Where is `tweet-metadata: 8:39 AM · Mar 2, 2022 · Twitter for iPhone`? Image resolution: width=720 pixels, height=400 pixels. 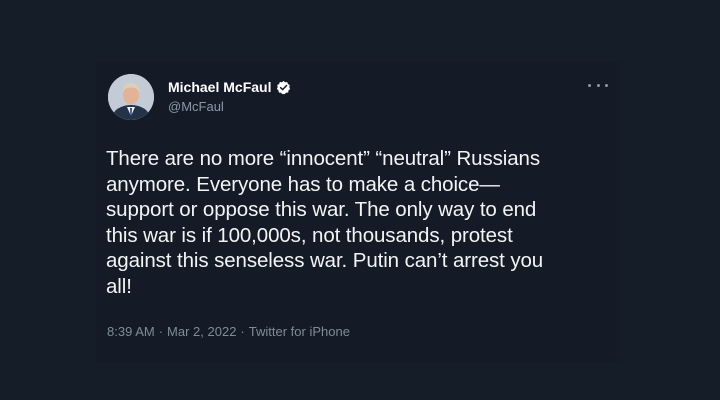
tweet-metadata: 8:39 AM · Mar 2, 2022 · Twitter for iPhone is located at coordinates (228, 332).